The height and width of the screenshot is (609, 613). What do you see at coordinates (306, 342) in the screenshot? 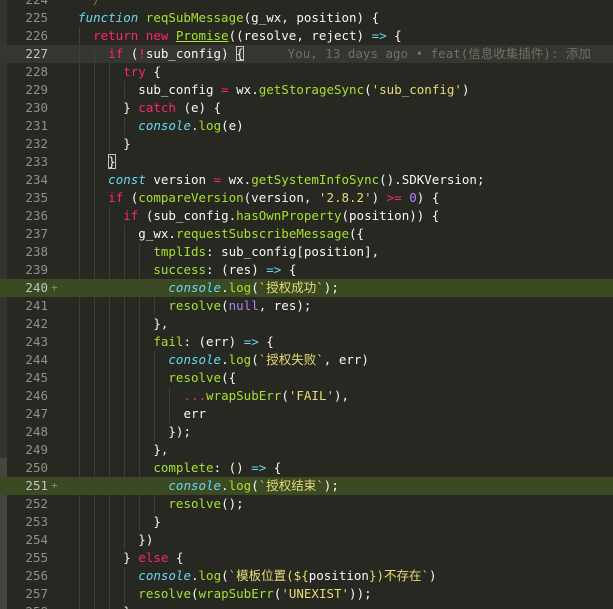
I see `code-line: 243 fail: (err) => {` at bounding box center [306, 342].